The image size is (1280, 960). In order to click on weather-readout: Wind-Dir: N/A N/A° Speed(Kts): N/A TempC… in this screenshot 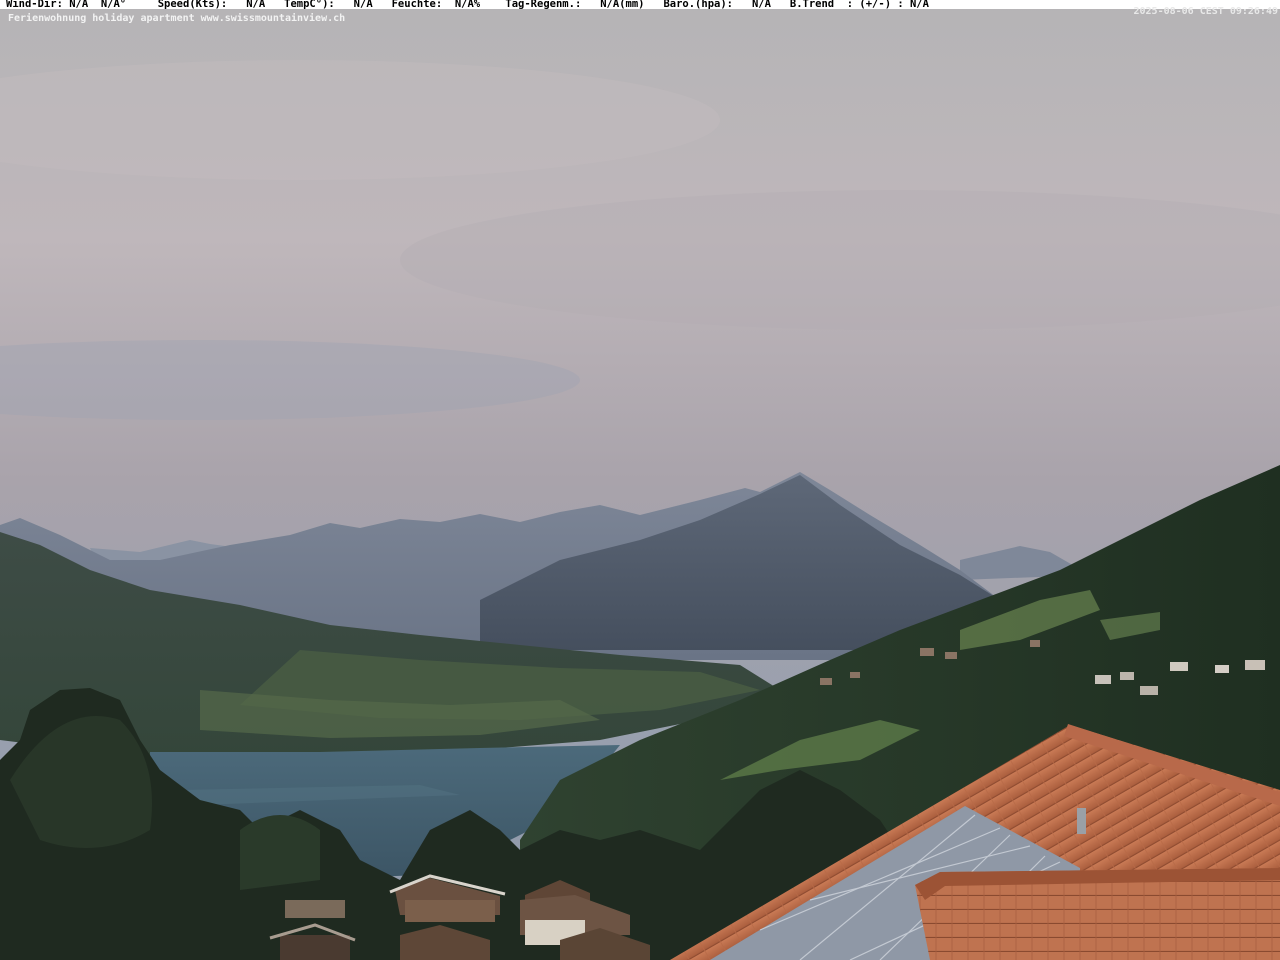, I will do `click(467, 5)`.